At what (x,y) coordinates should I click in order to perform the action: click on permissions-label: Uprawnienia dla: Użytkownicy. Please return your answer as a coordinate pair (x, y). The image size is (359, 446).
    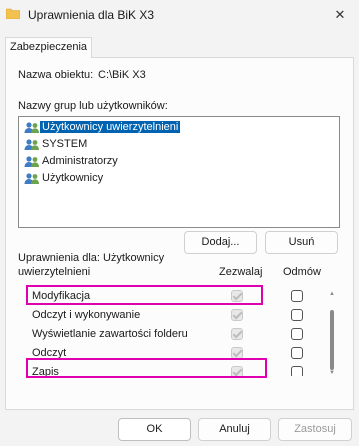
    Looking at the image, I should click on (91, 258).